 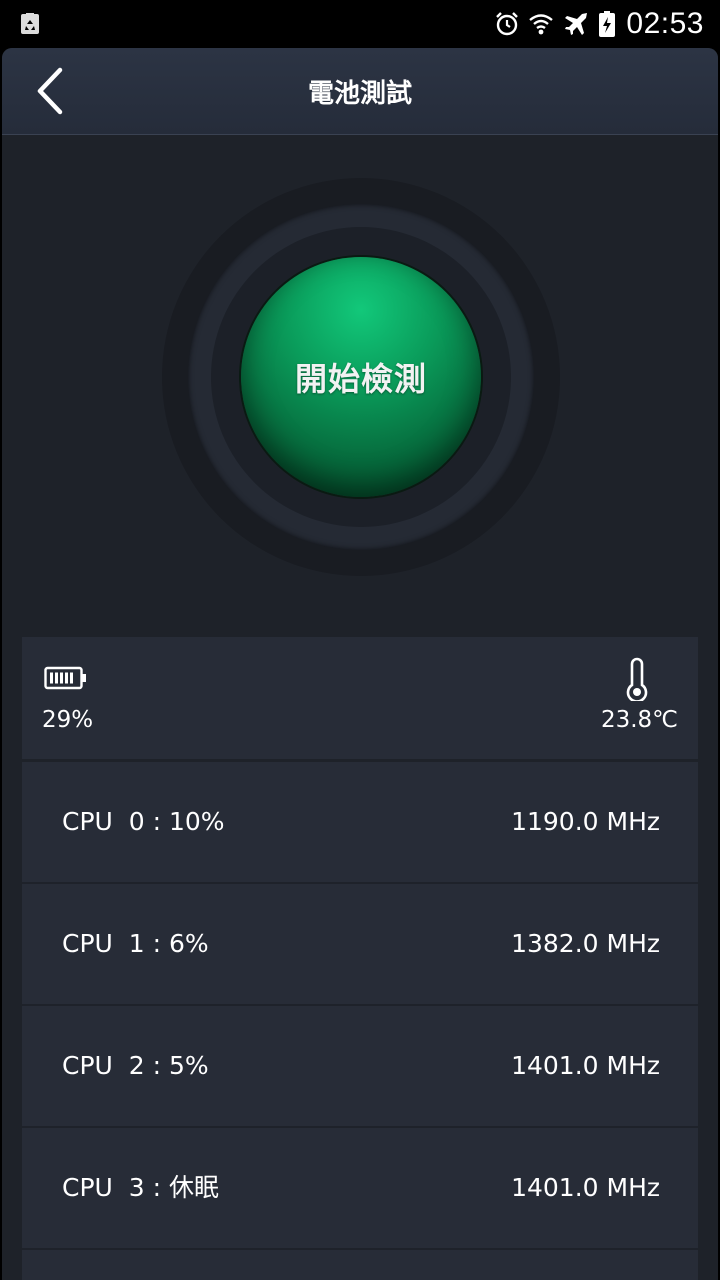 I want to click on cpu-usage-label: CPU 2 : 5%, so click(x=135, y=1065).